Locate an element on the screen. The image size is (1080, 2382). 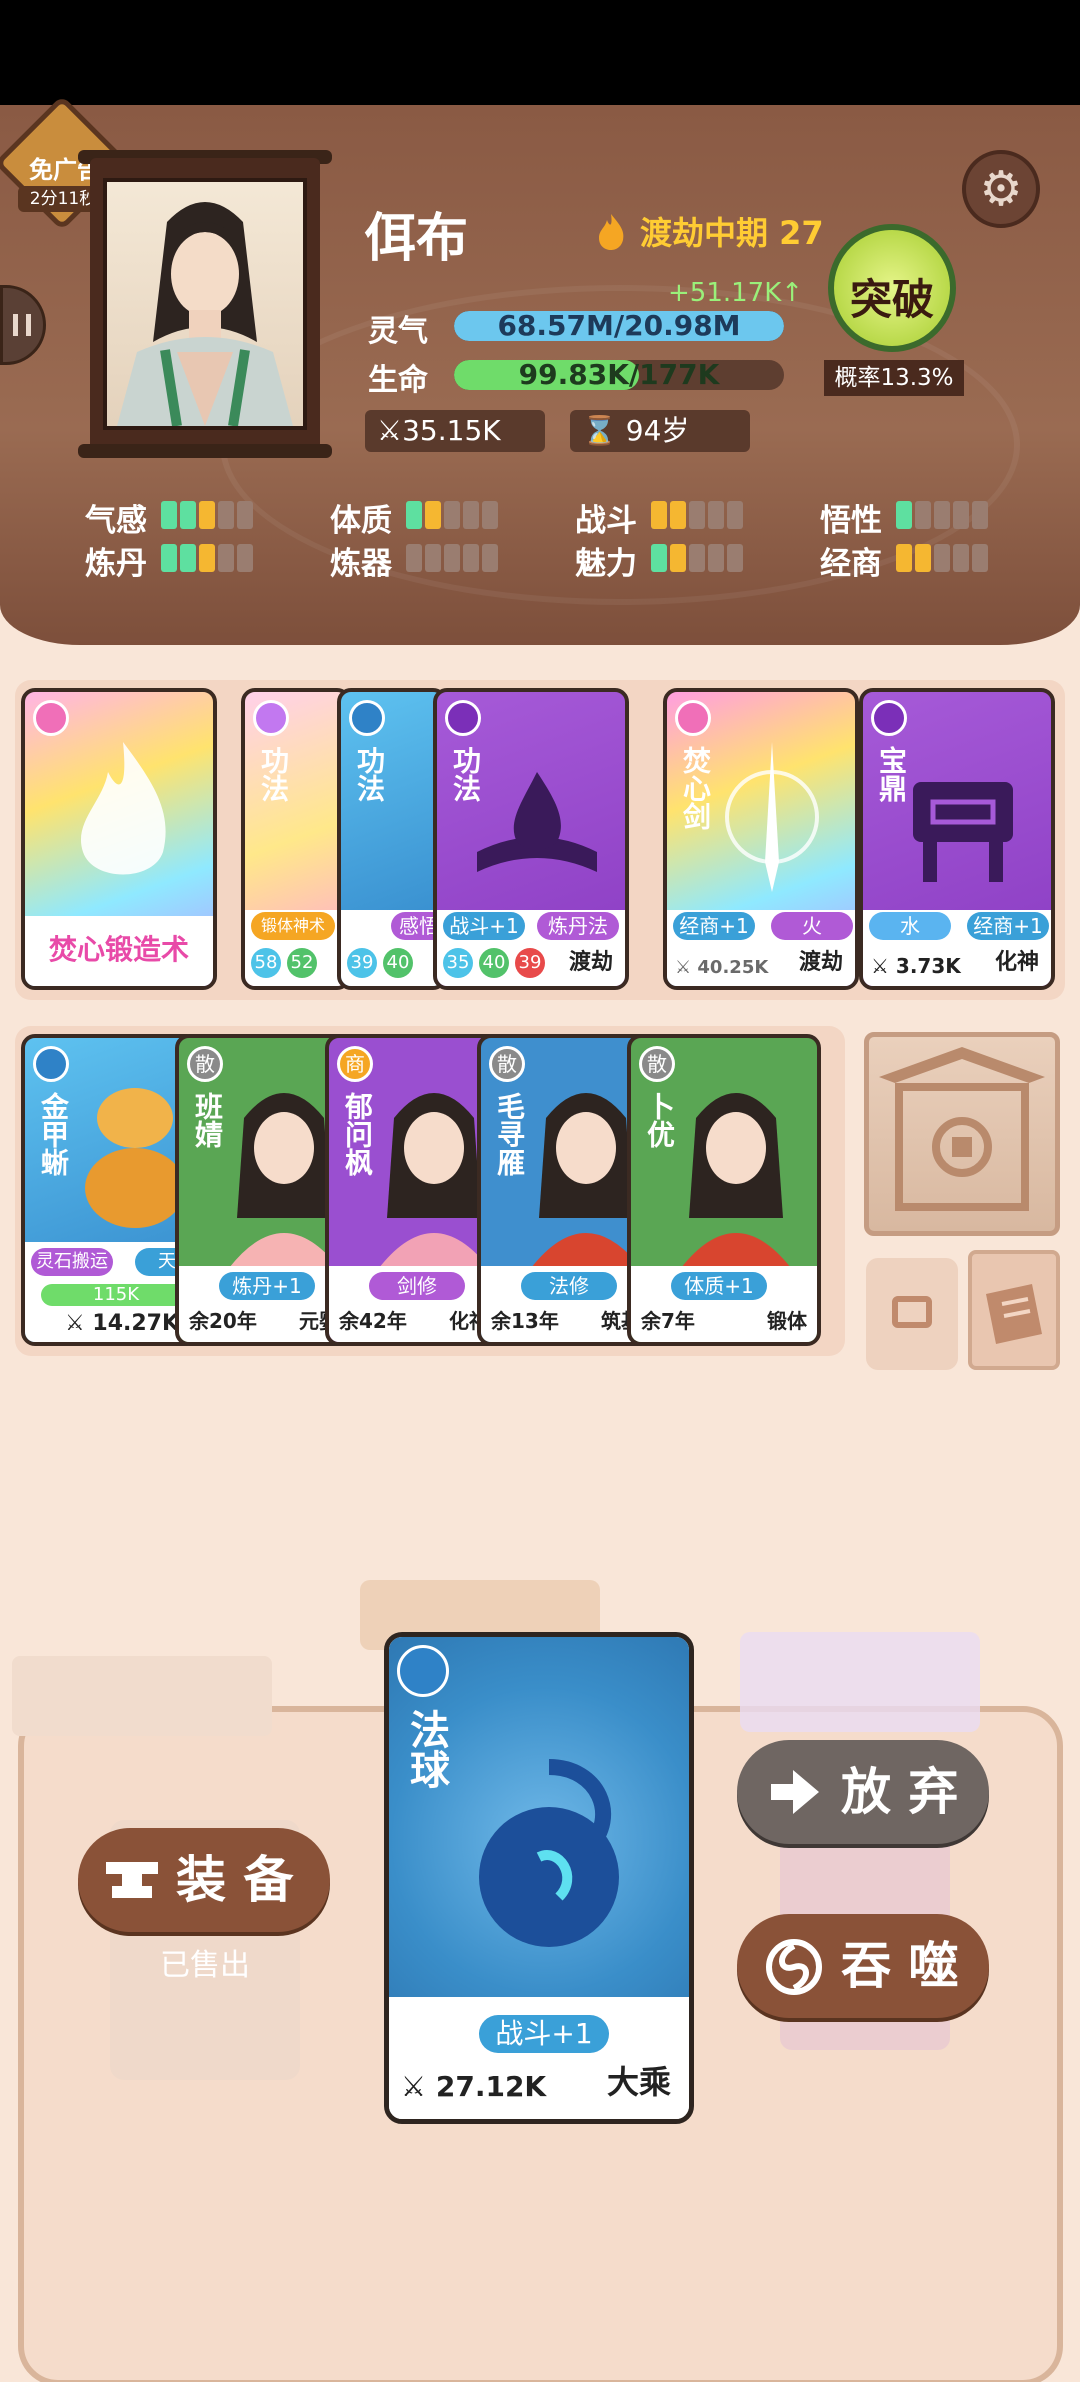
npc-portrait-icon is located at coordinates (736, 1180).